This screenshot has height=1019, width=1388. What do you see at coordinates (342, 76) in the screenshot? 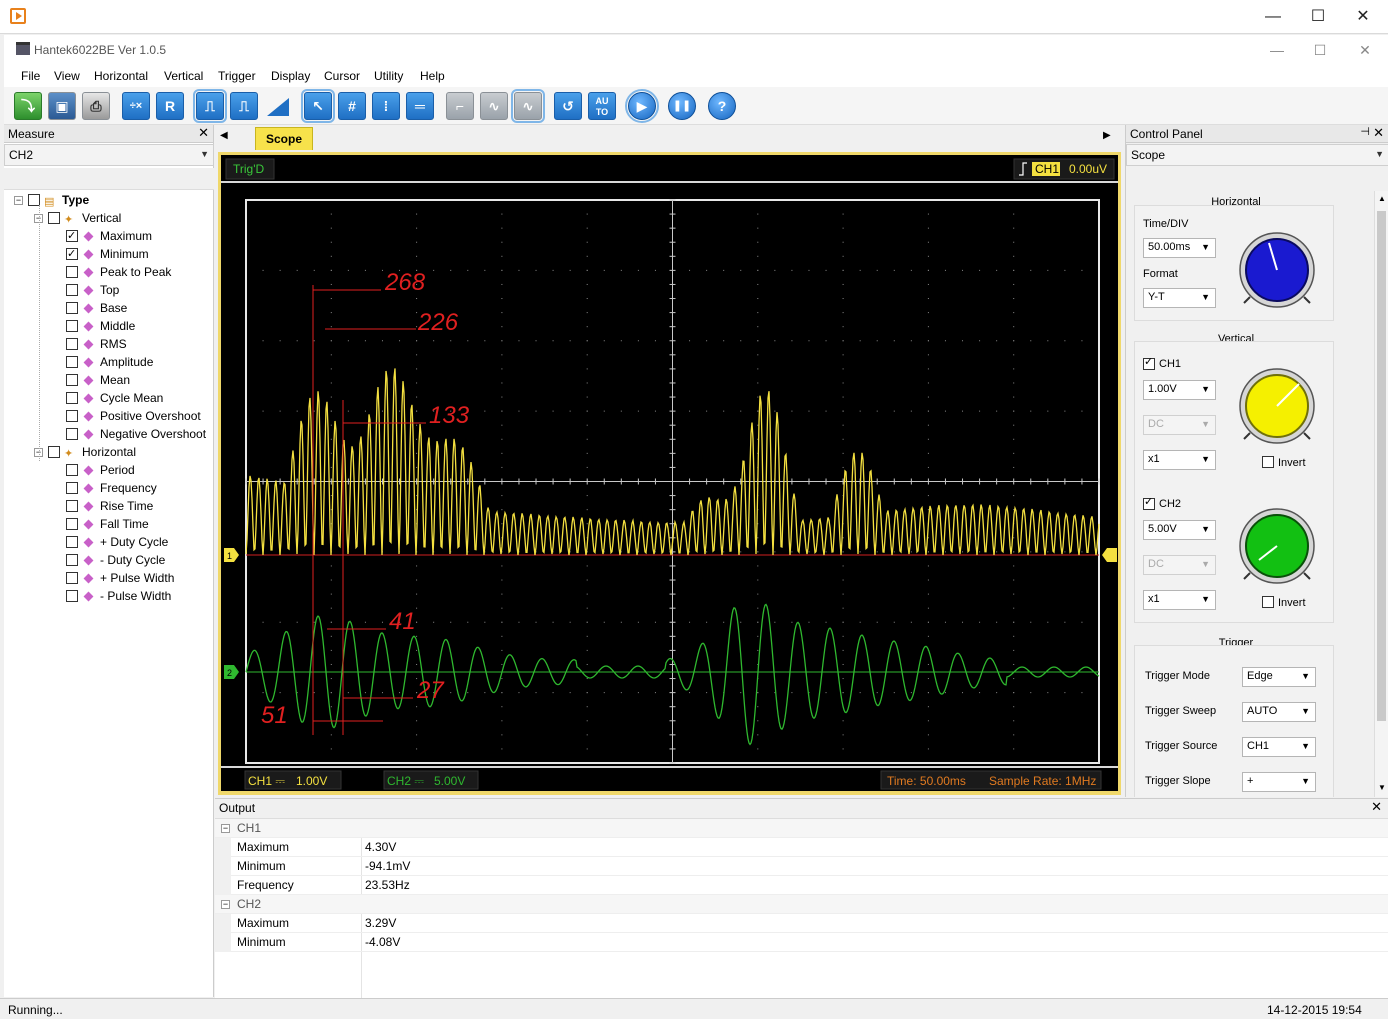
I see `menu-cursor: Cursor` at bounding box center [342, 76].